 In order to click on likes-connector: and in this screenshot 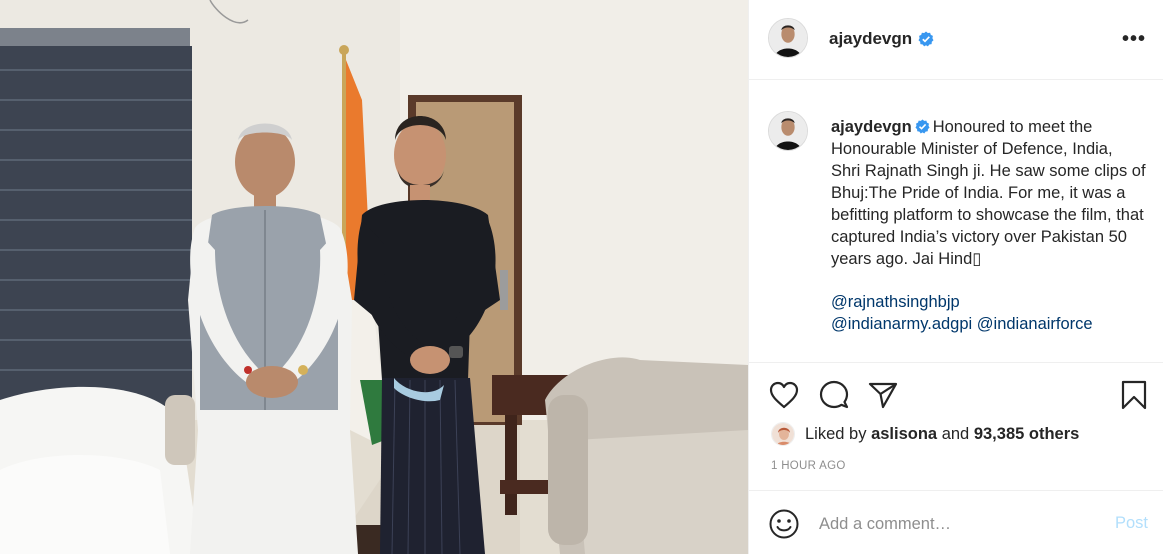, I will do `click(955, 433)`.